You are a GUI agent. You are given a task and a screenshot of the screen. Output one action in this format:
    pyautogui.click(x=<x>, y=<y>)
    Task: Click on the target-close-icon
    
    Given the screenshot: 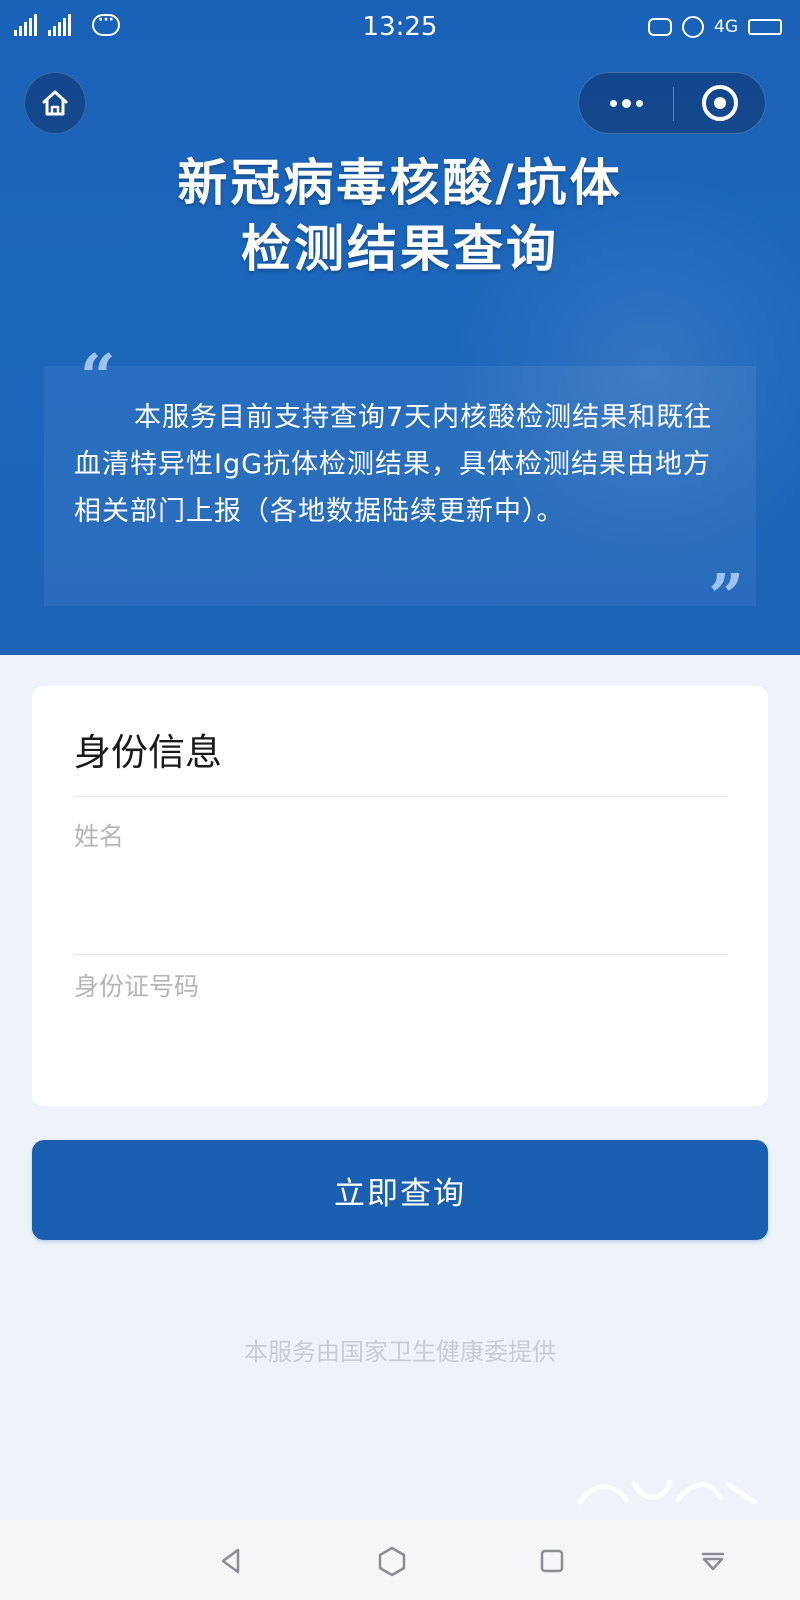 What is the action you would take?
    pyautogui.click(x=720, y=103)
    